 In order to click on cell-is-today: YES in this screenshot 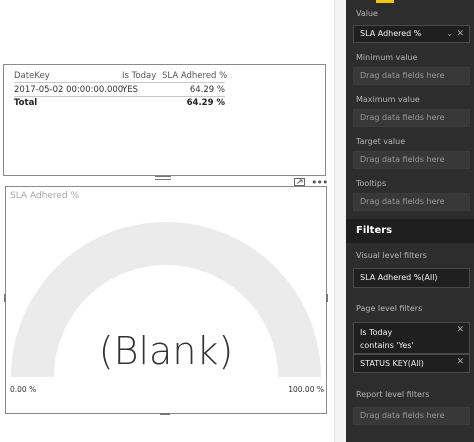, I will do `click(130, 89)`.